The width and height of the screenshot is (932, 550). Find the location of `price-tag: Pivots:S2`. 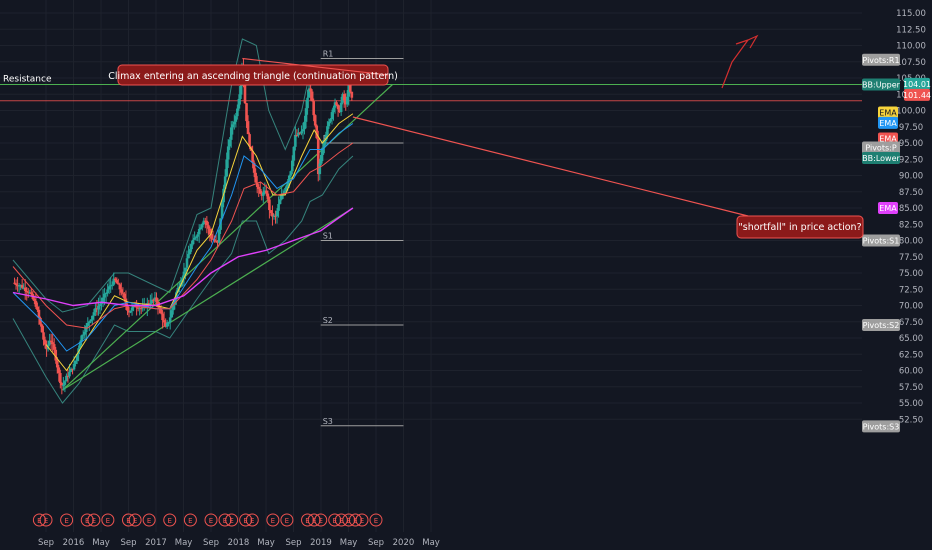

price-tag: Pivots:S2 is located at coordinates (881, 325).